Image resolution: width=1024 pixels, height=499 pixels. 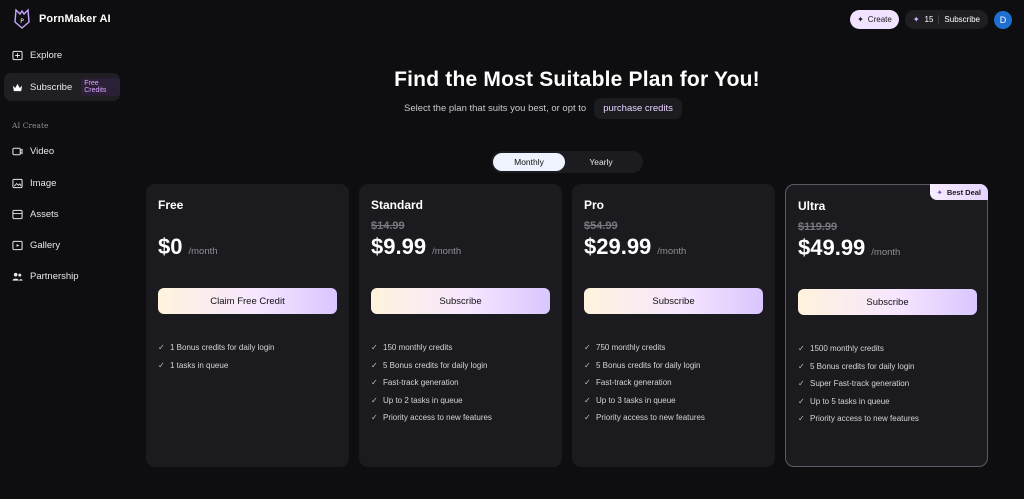 I want to click on sidebar-item-label: Gallery, so click(x=45, y=245).